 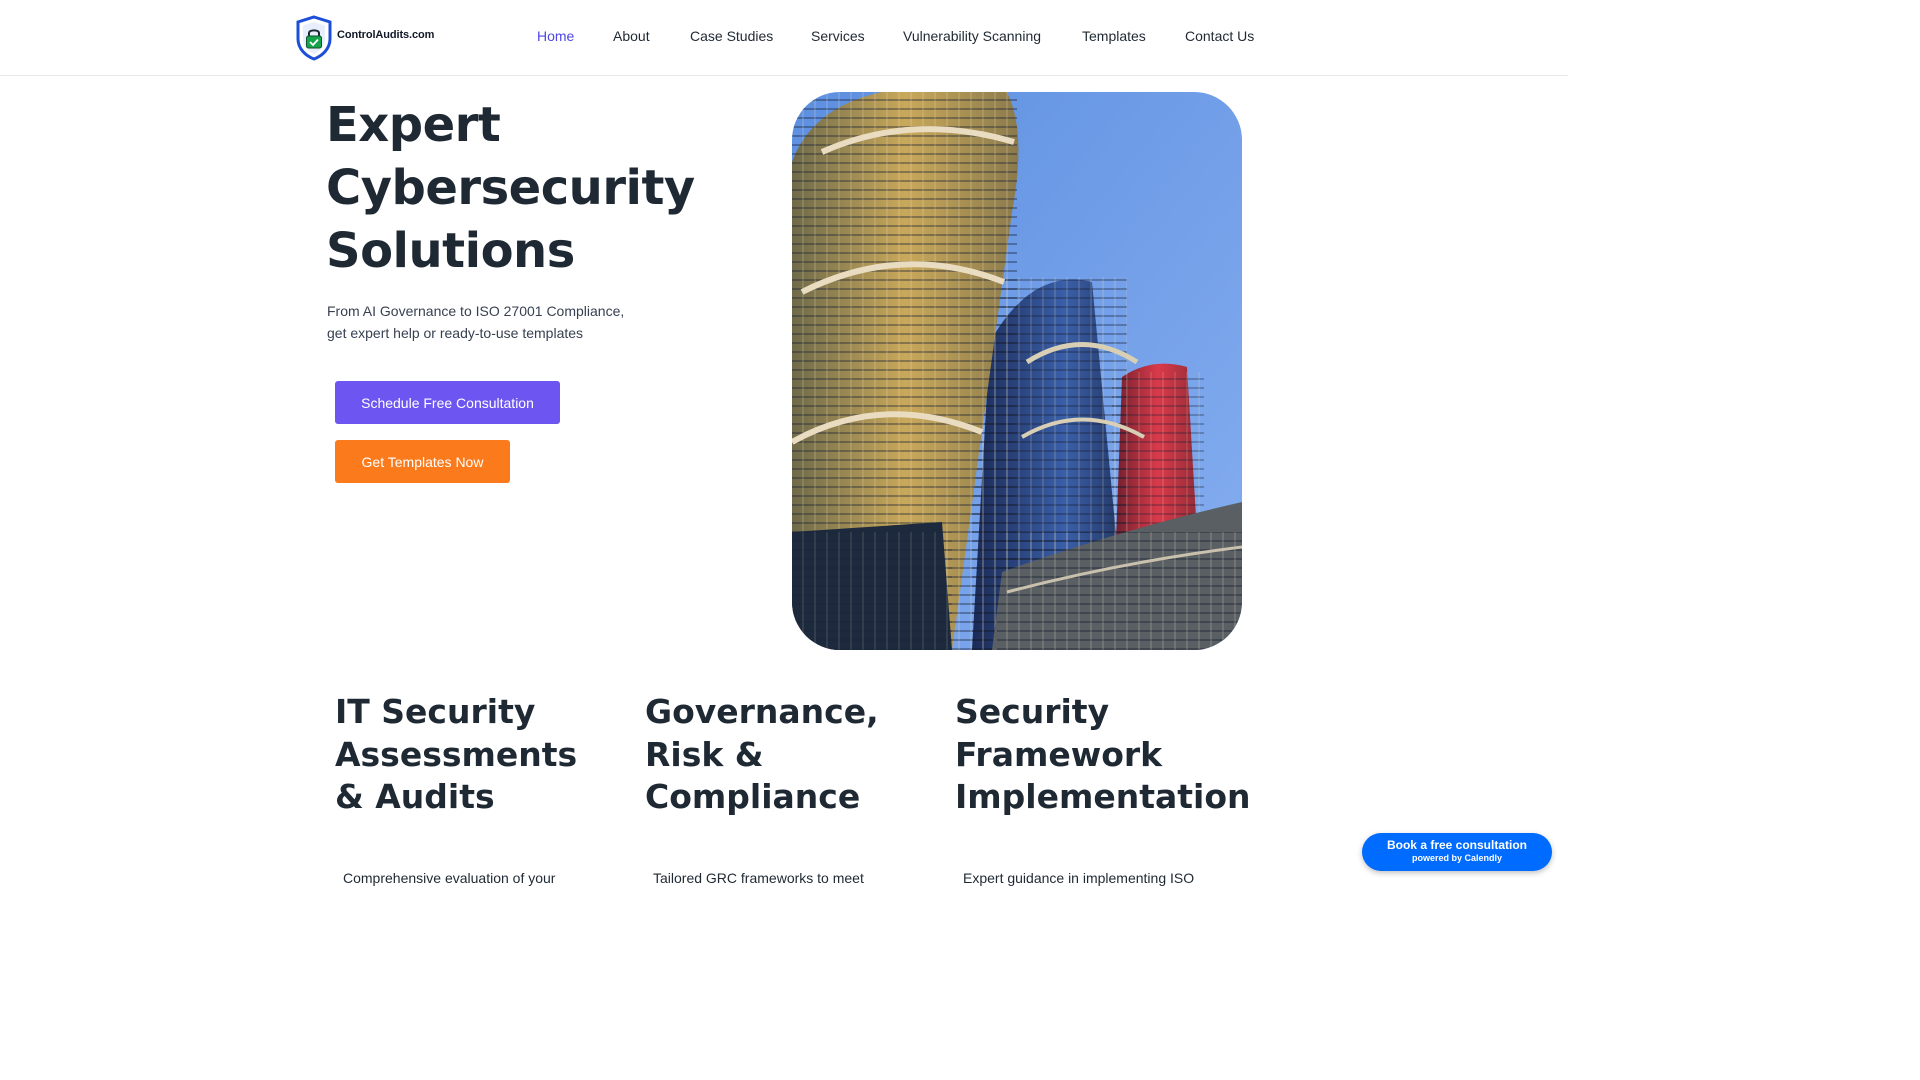 I want to click on nav-services: Services, so click(x=838, y=36).